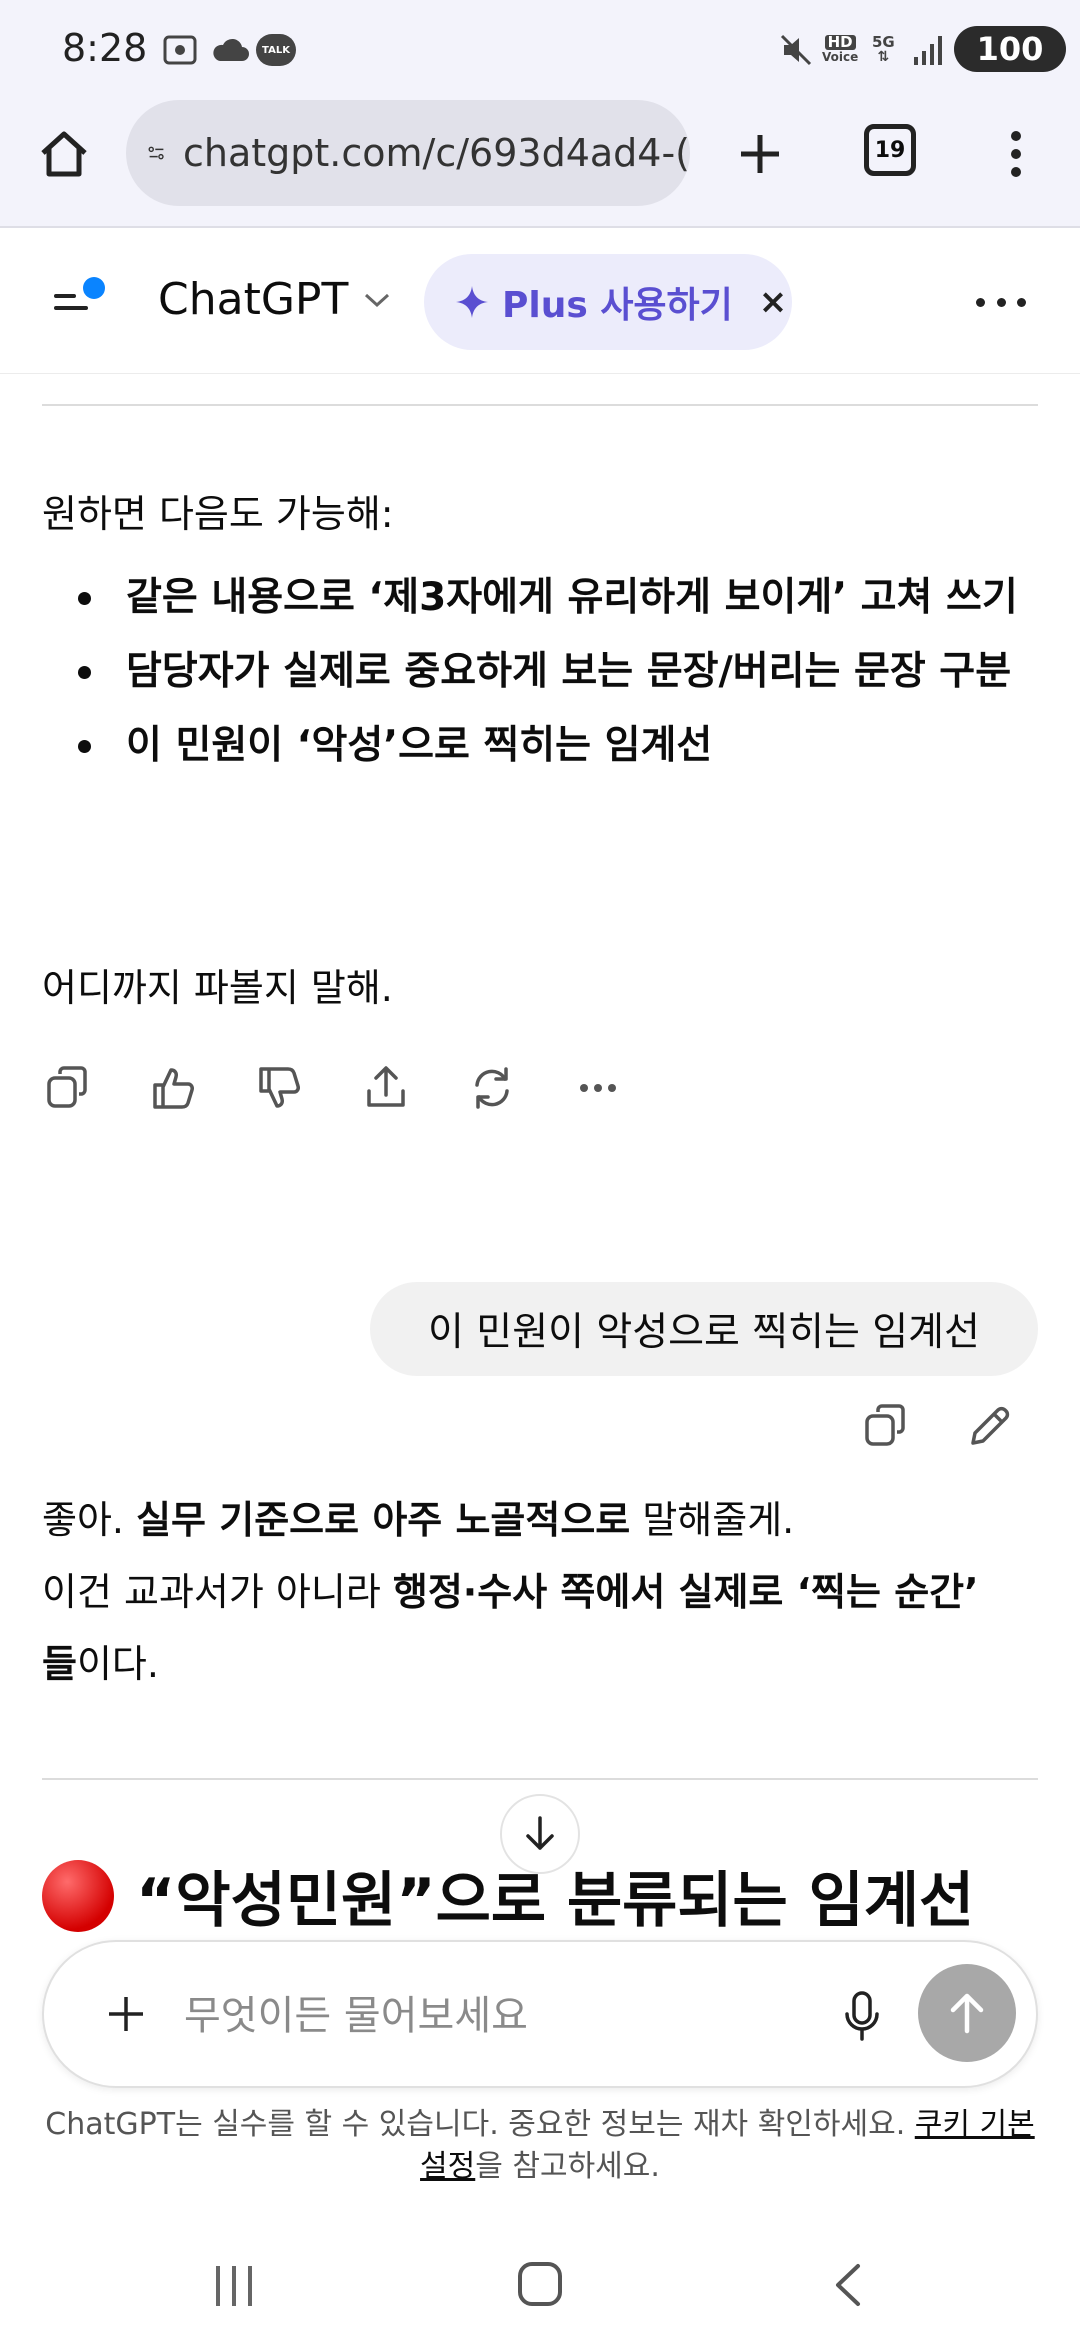 This screenshot has height=2340, width=1080. I want to click on kakaotalk-icon: TALK, so click(276, 50).